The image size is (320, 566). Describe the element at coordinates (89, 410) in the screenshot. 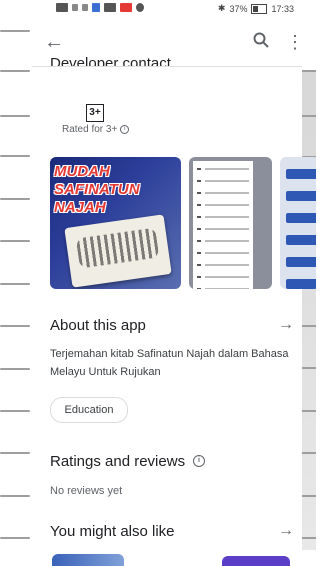

I see `category-chip: Education` at that location.